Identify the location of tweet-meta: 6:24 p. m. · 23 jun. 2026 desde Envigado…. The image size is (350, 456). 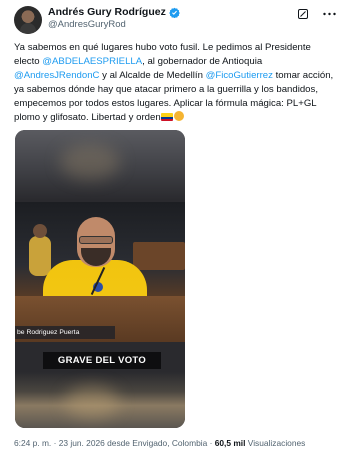
(159, 443).